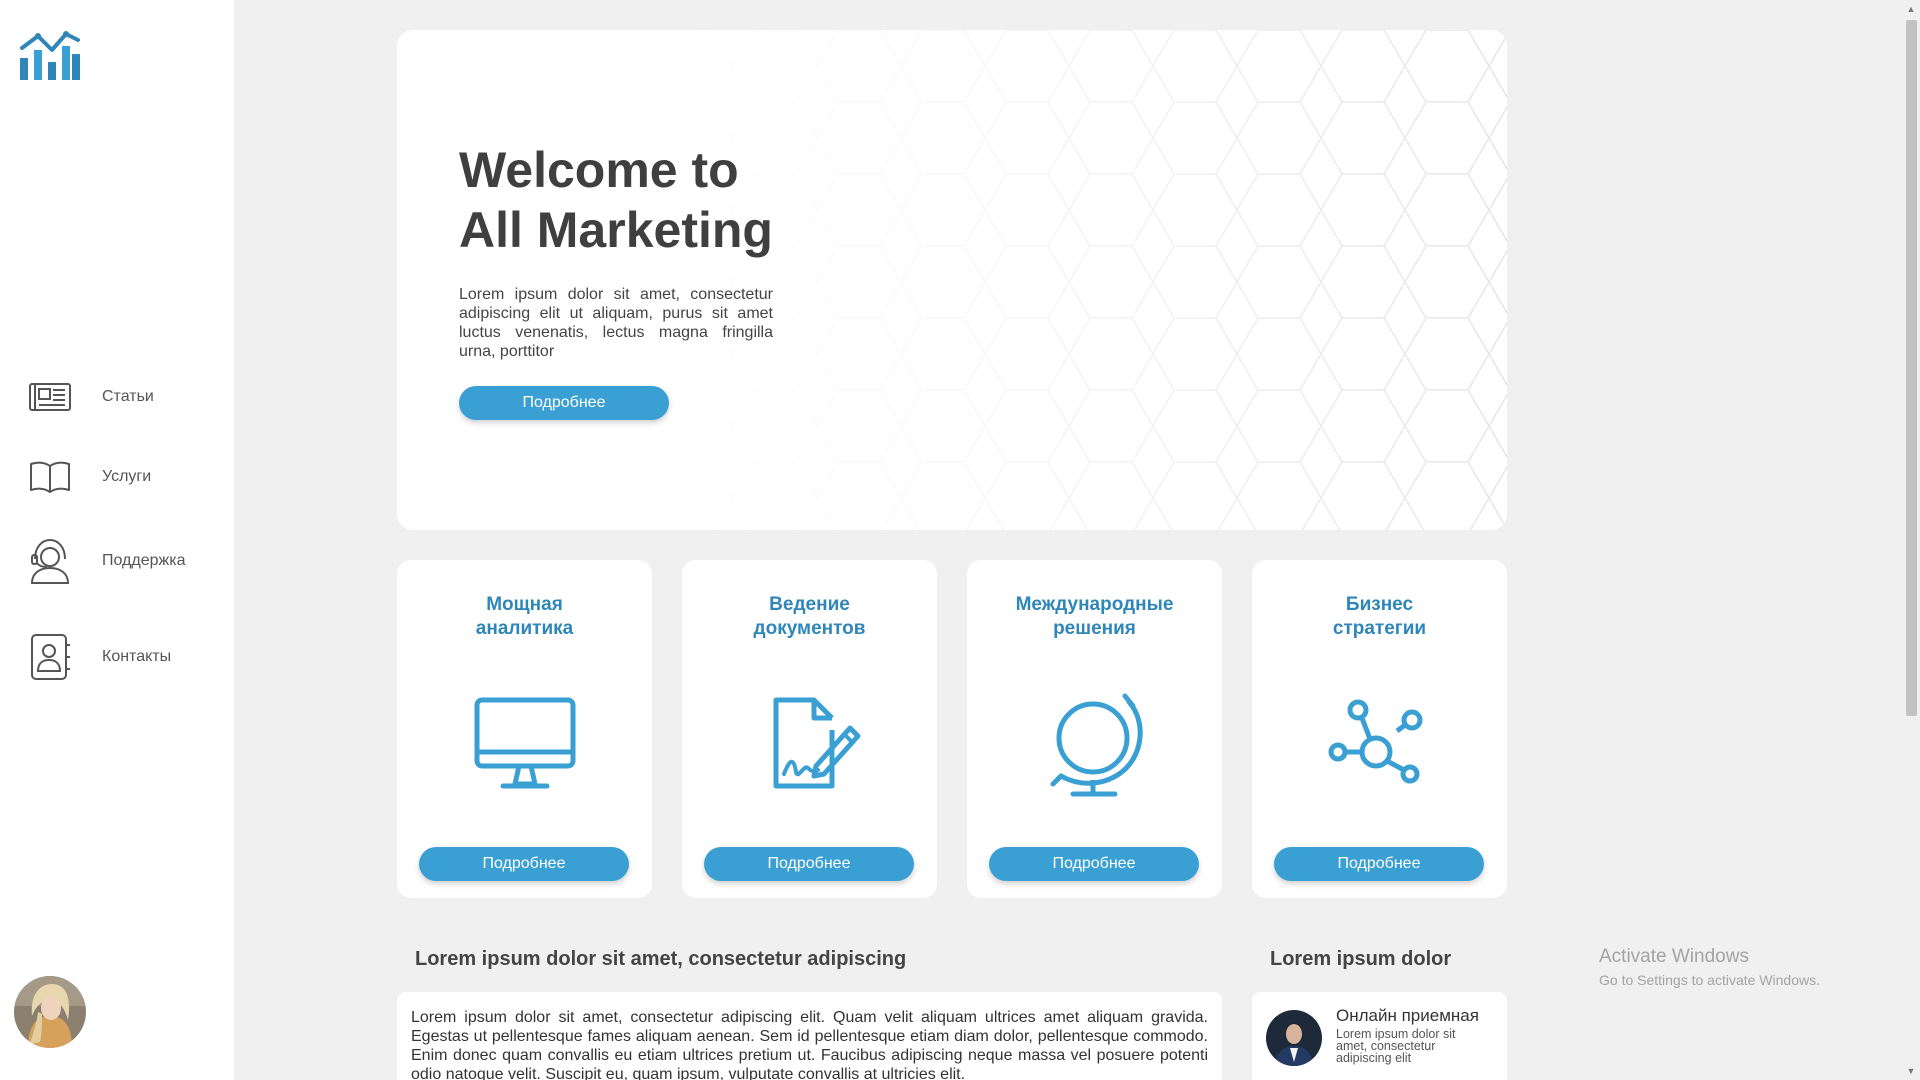  What do you see at coordinates (50, 397) in the screenshot?
I see `newspaper-icon` at bounding box center [50, 397].